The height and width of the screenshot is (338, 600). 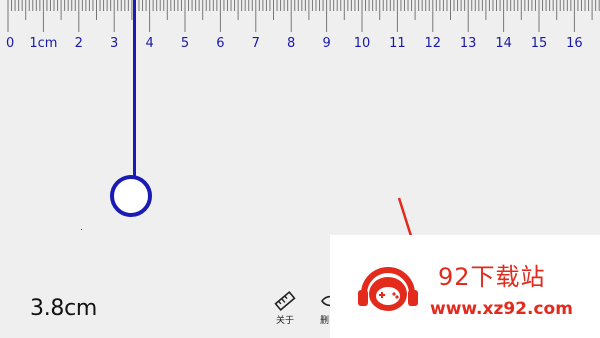 I want to click on ruler-tick-label: 8, so click(x=291, y=43).